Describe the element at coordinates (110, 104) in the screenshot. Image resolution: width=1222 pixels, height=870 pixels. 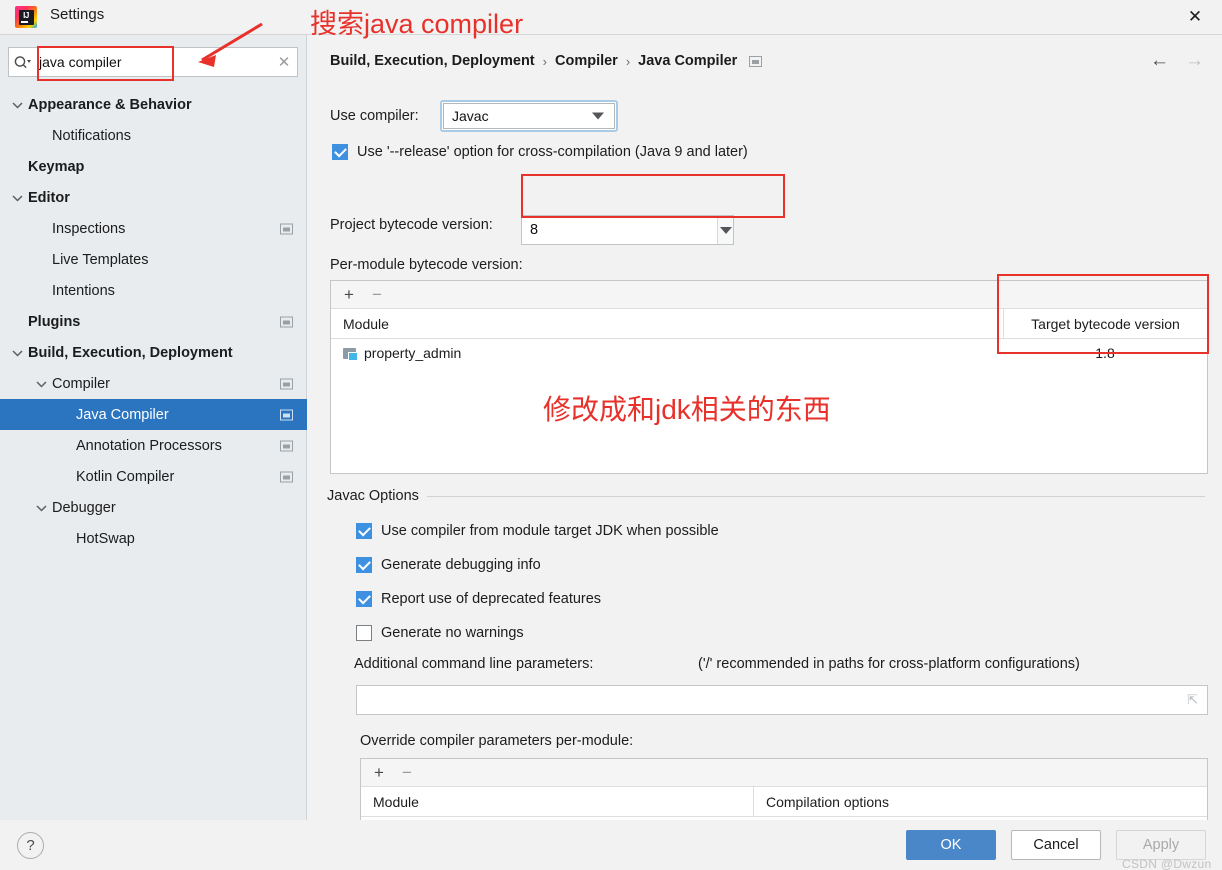
I see `sidebar-item-label: Appearance & Behavior` at that location.